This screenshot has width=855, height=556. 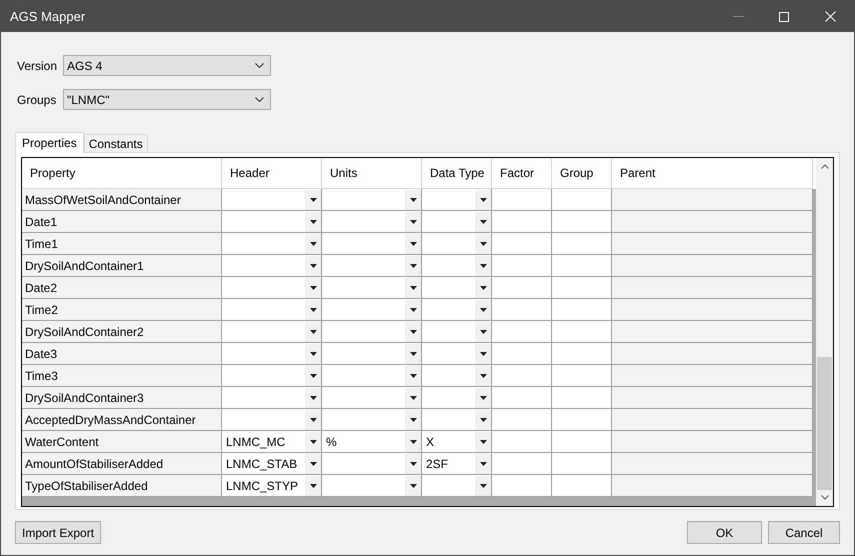 I want to click on field-label: Version, so click(x=37, y=66).